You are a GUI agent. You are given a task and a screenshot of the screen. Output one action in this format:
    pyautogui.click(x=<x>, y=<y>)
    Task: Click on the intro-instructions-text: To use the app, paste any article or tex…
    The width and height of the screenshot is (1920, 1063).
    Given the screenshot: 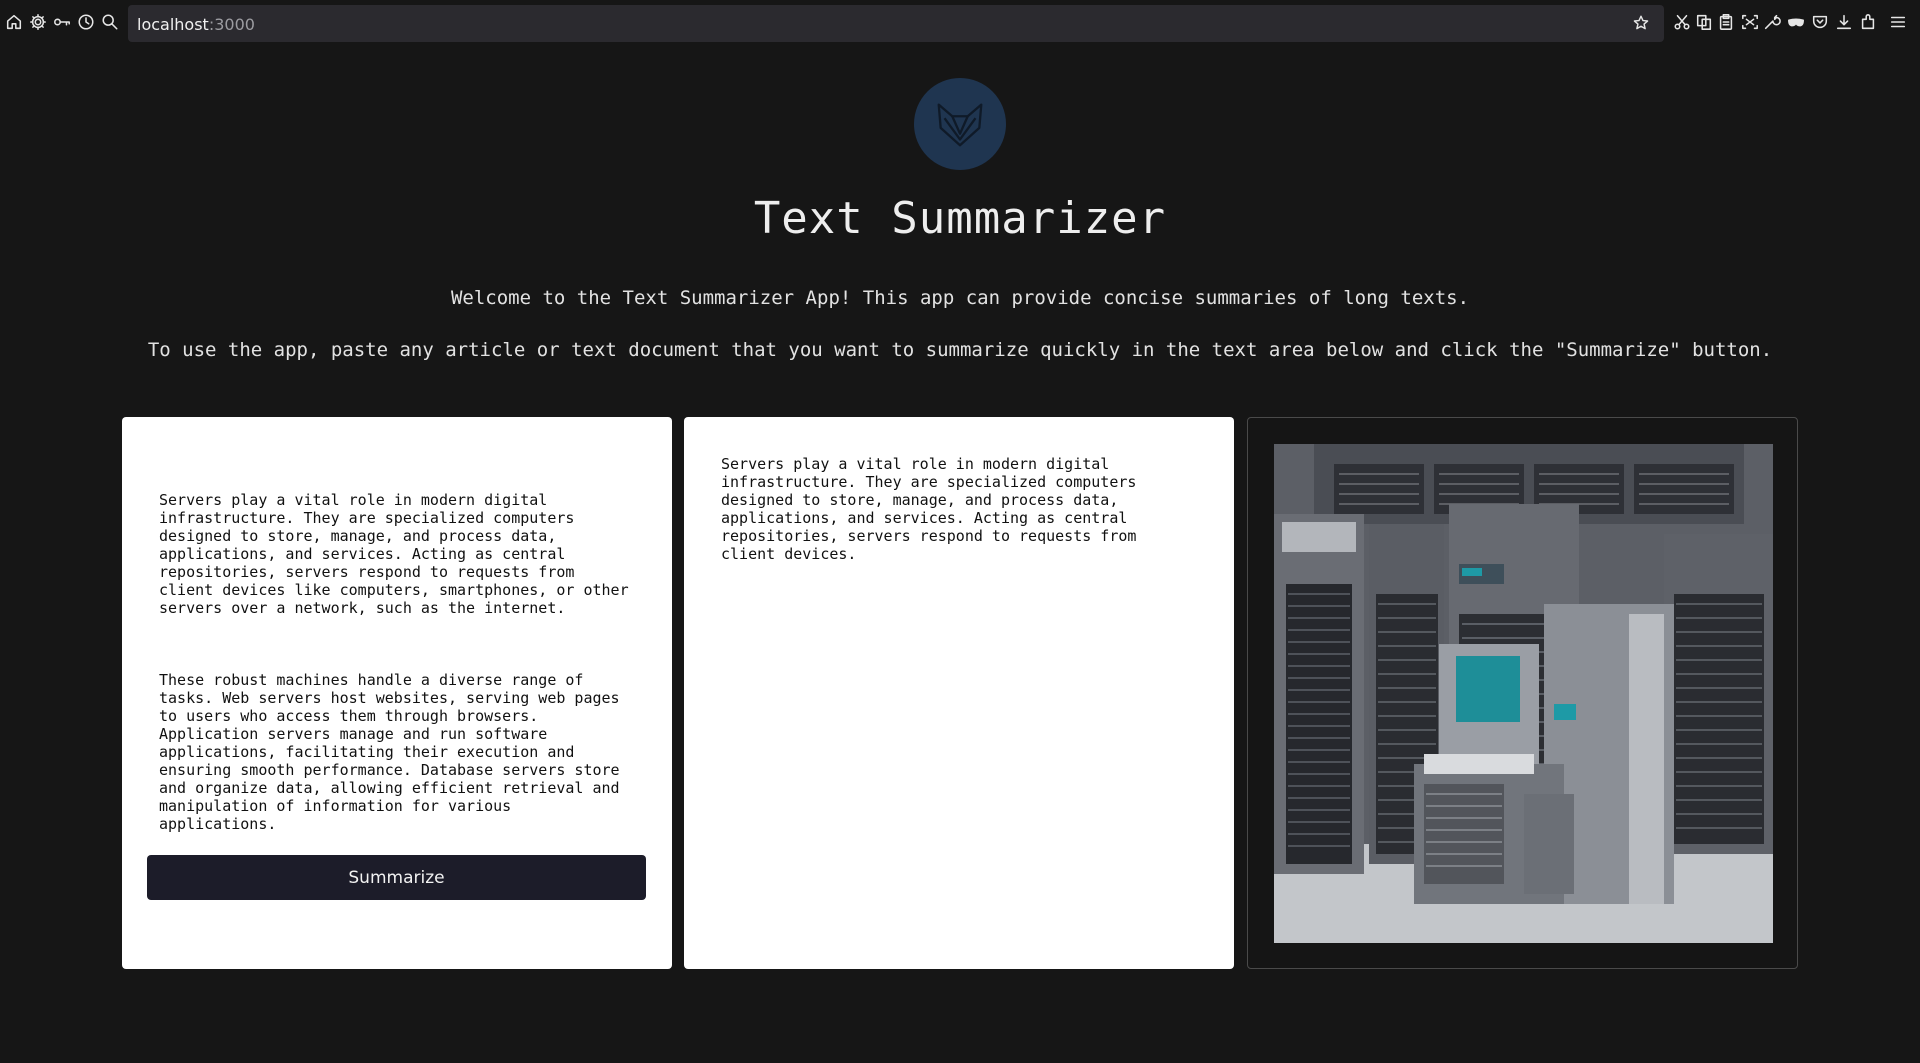 What is the action you would take?
    pyautogui.click(x=960, y=350)
    